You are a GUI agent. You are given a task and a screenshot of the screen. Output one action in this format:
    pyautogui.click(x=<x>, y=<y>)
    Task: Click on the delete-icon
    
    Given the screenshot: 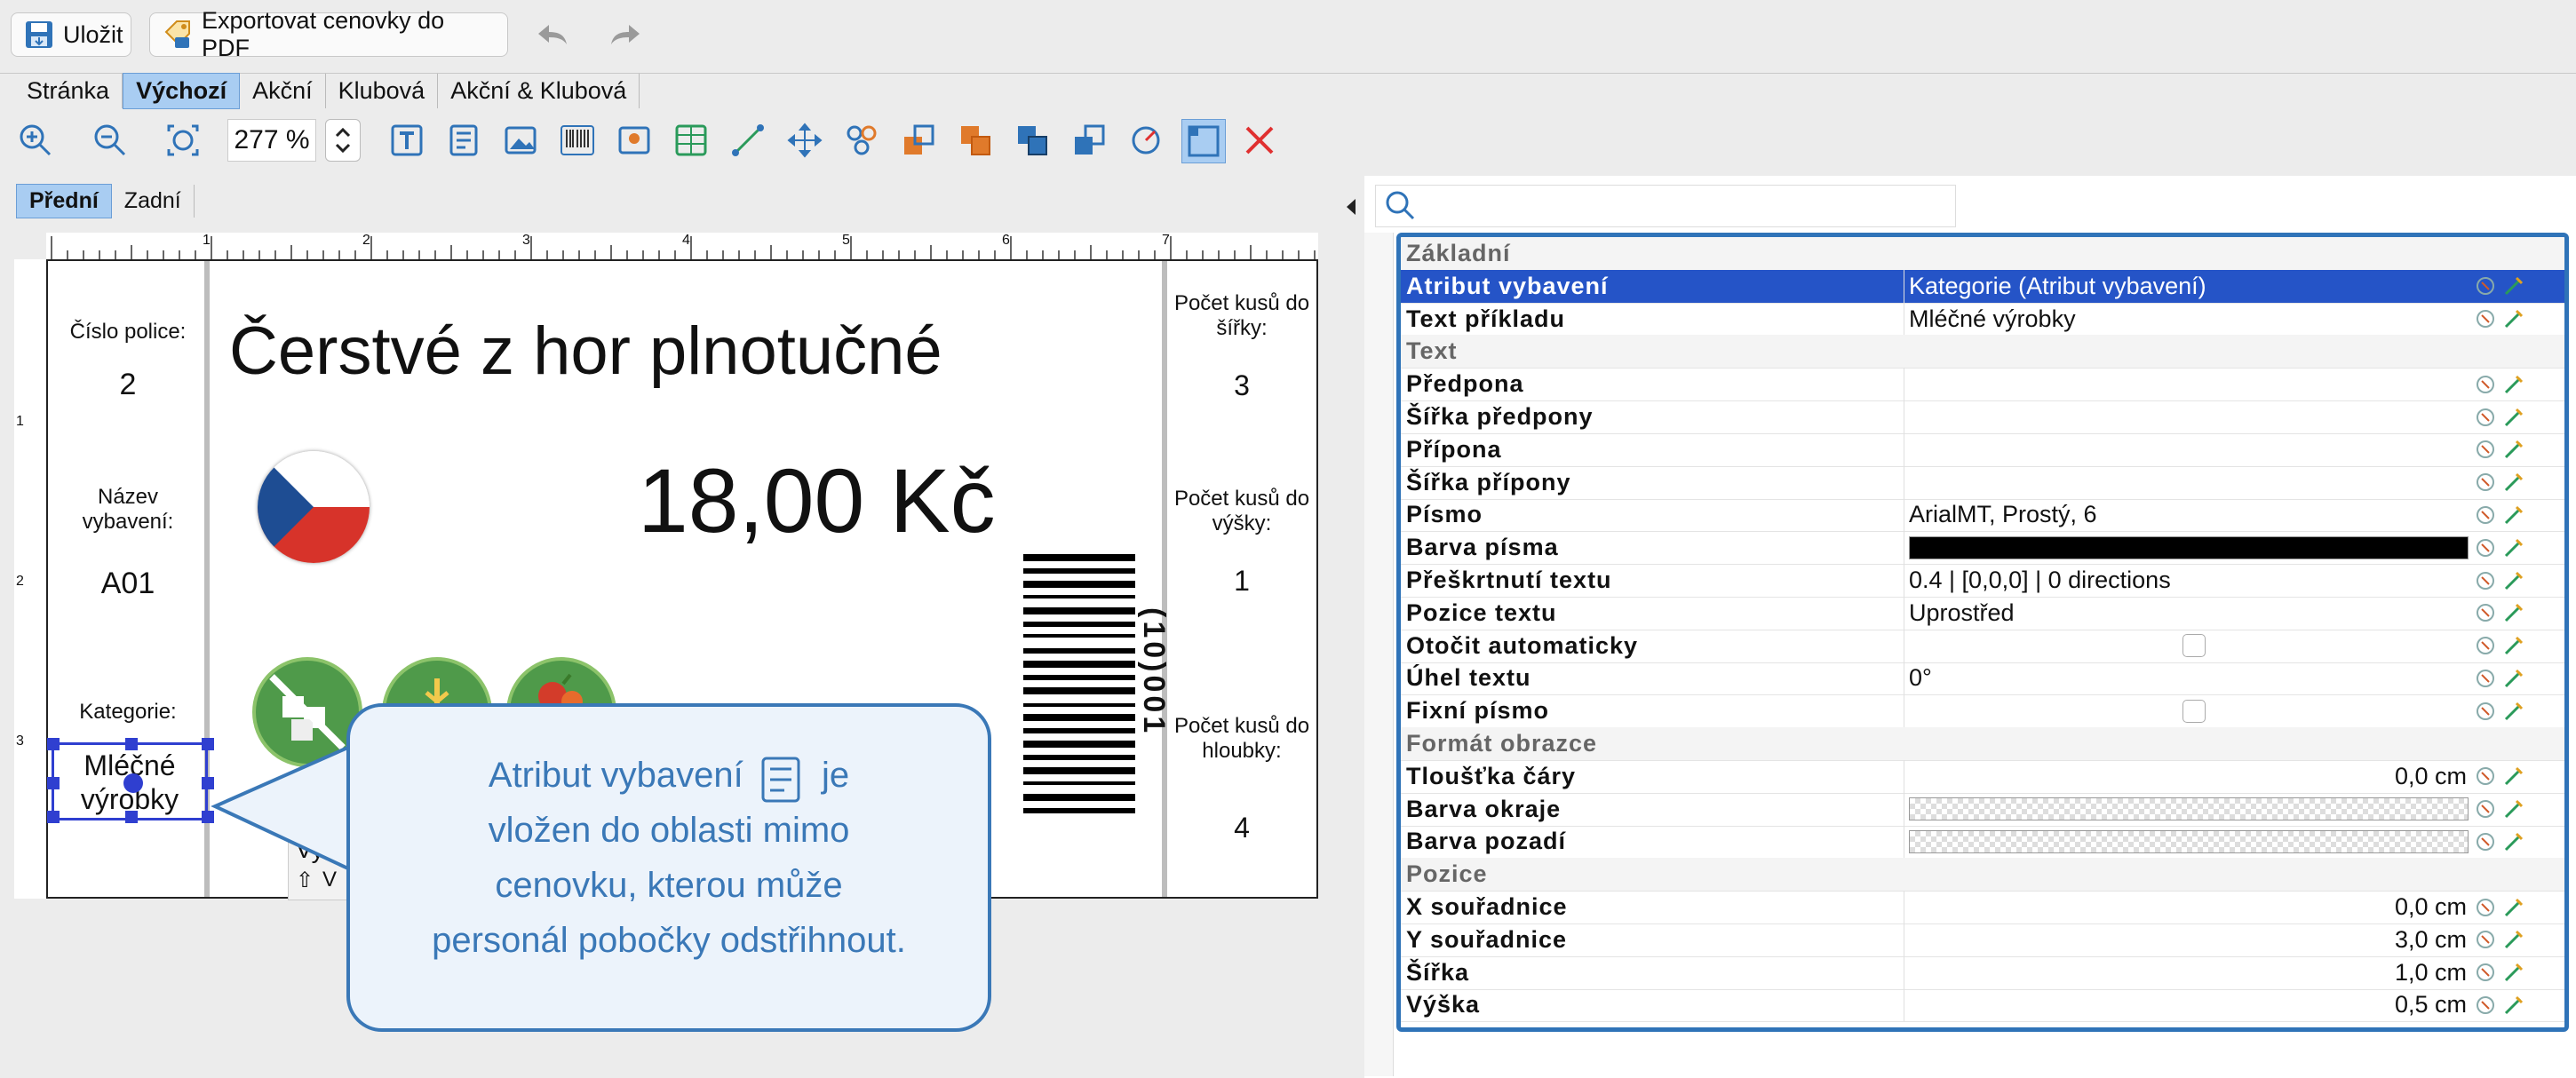 What is the action you would take?
    pyautogui.click(x=1259, y=140)
    